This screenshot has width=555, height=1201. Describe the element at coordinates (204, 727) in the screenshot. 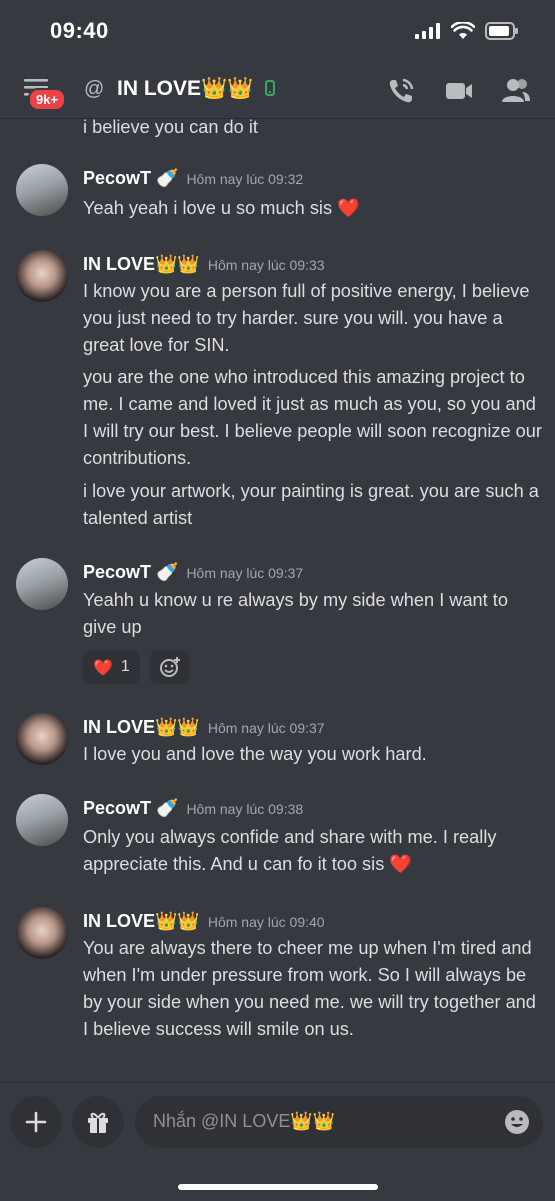

I see `message-author: IN LOVE👑👑 Hôm nay lúc 09:37` at that location.